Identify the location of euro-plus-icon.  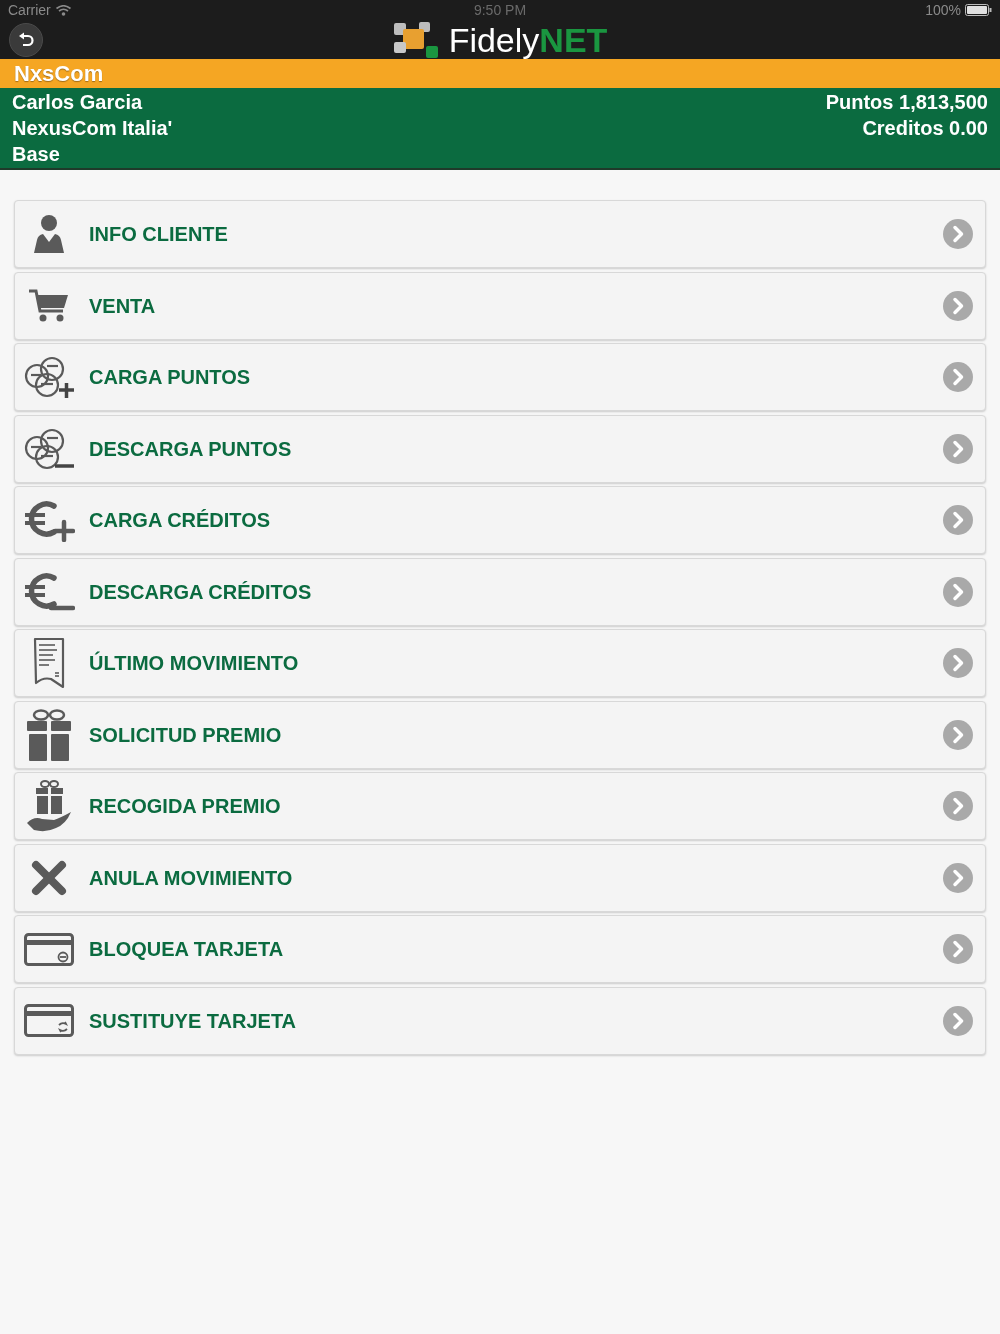
(49, 520).